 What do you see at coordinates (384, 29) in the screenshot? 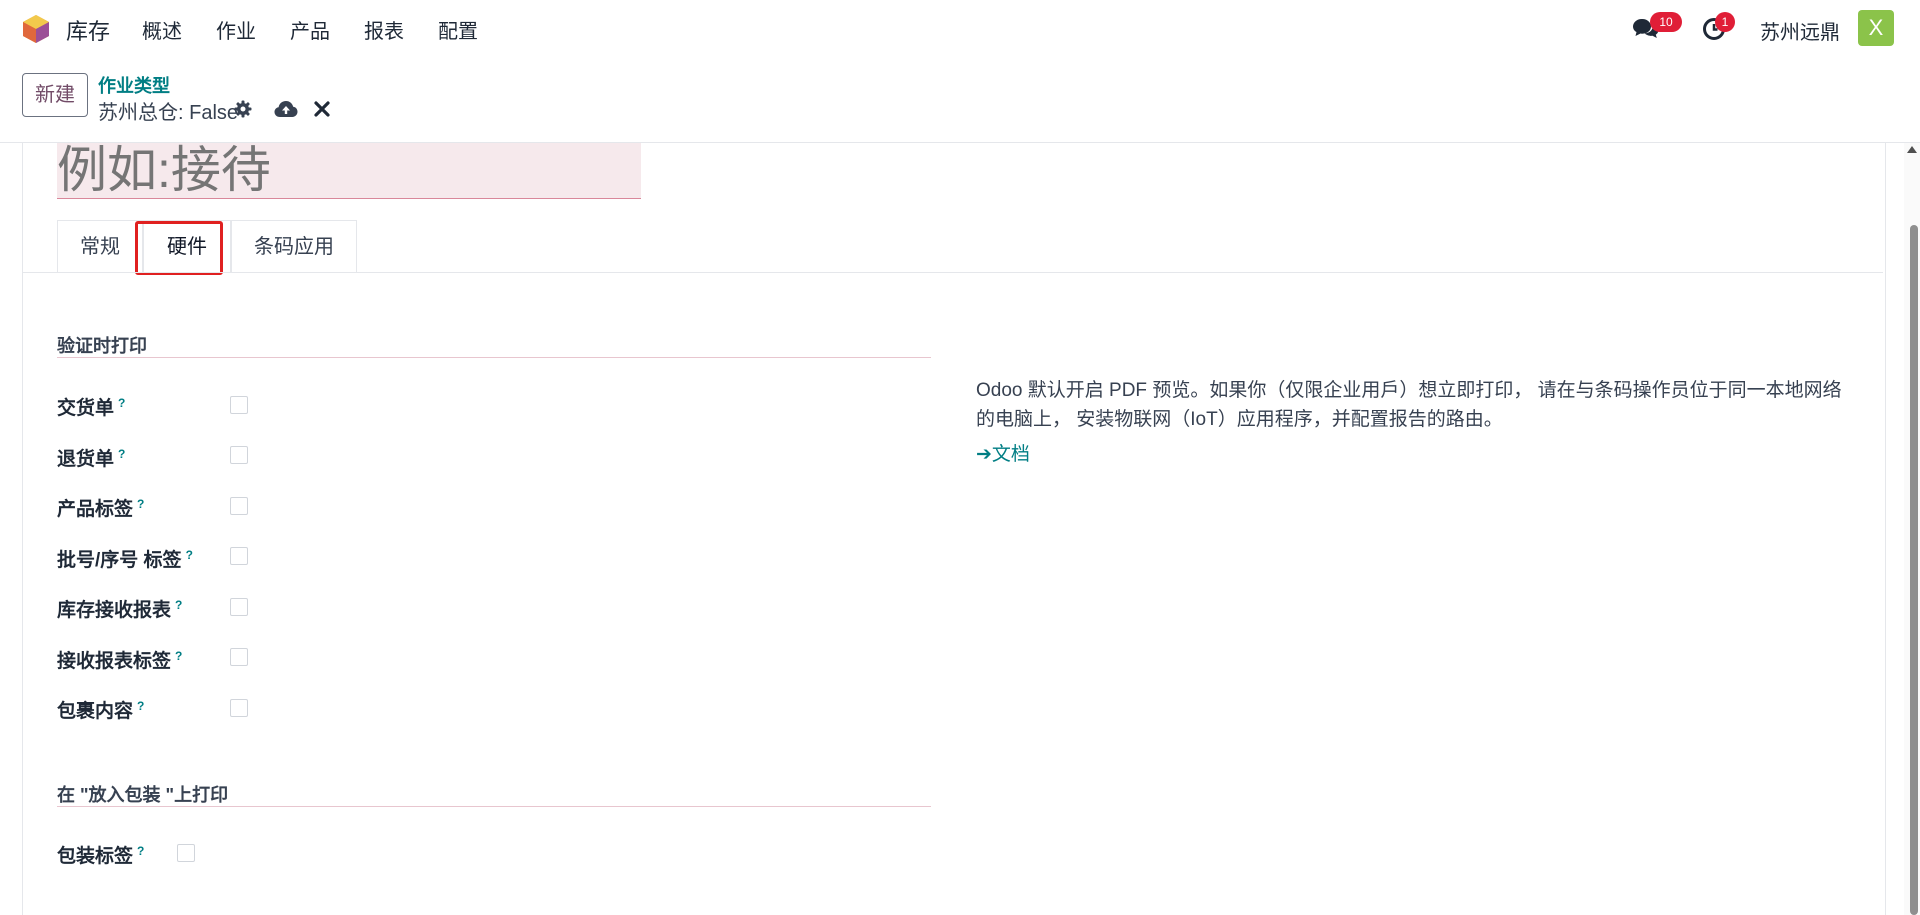
I see `menu-reporting: 报表` at bounding box center [384, 29].